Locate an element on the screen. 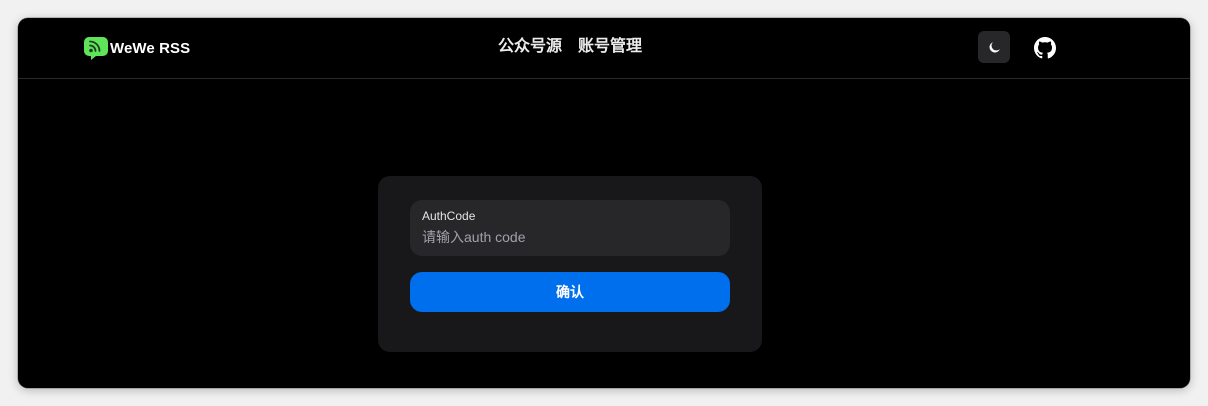  moon-icon is located at coordinates (994, 46).